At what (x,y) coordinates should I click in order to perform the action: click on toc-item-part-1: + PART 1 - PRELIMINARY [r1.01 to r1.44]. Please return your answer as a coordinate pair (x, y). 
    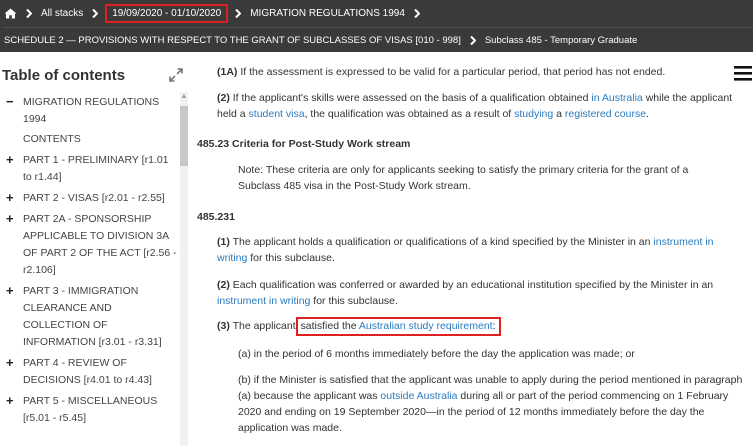
    Looking at the image, I should click on (91, 169).